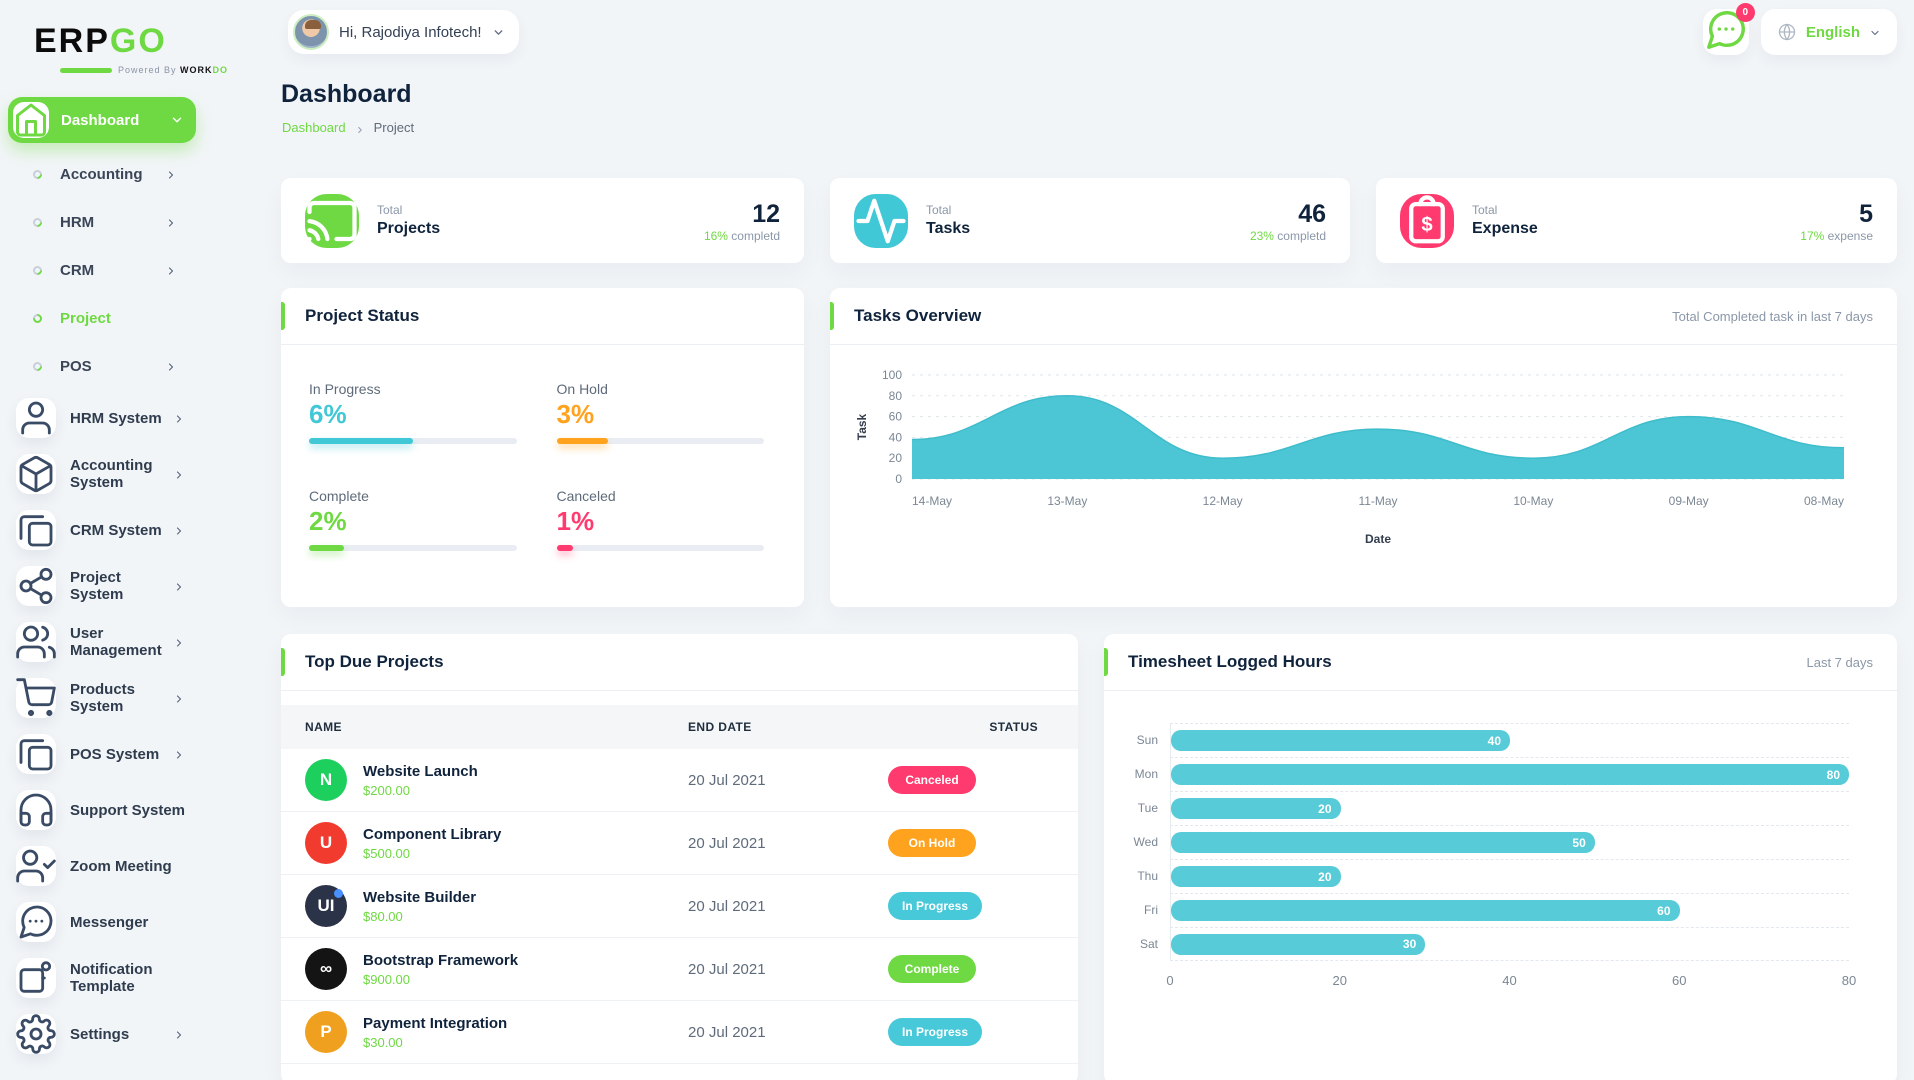 Image resolution: width=1914 pixels, height=1080 pixels. Describe the element at coordinates (435, 1023) in the screenshot. I see `project-name-link: Payment Integration` at that location.